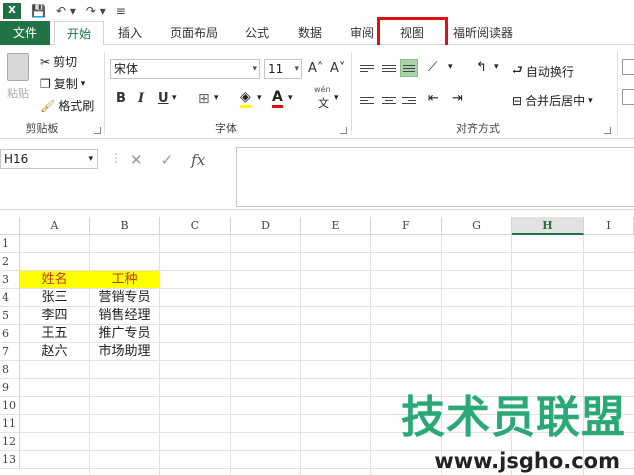  Describe the element at coordinates (125, 352) in the screenshot. I see `cell-b7: 市场助理` at that location.